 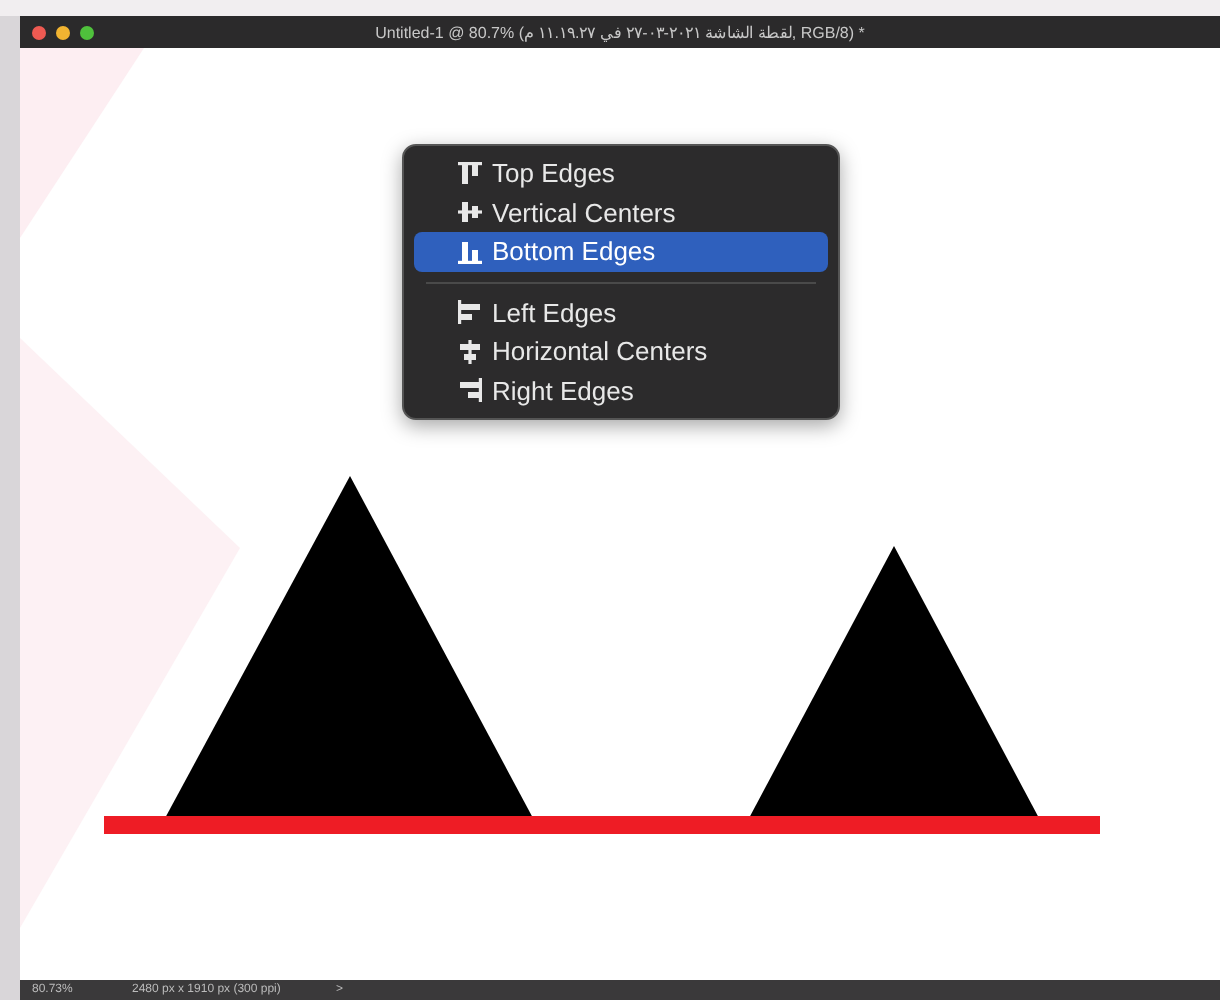 What do you see at coordinates (621, 312) in the screenshot?
I see `menu-item: Left Edges` at bounding box center [621, 312].